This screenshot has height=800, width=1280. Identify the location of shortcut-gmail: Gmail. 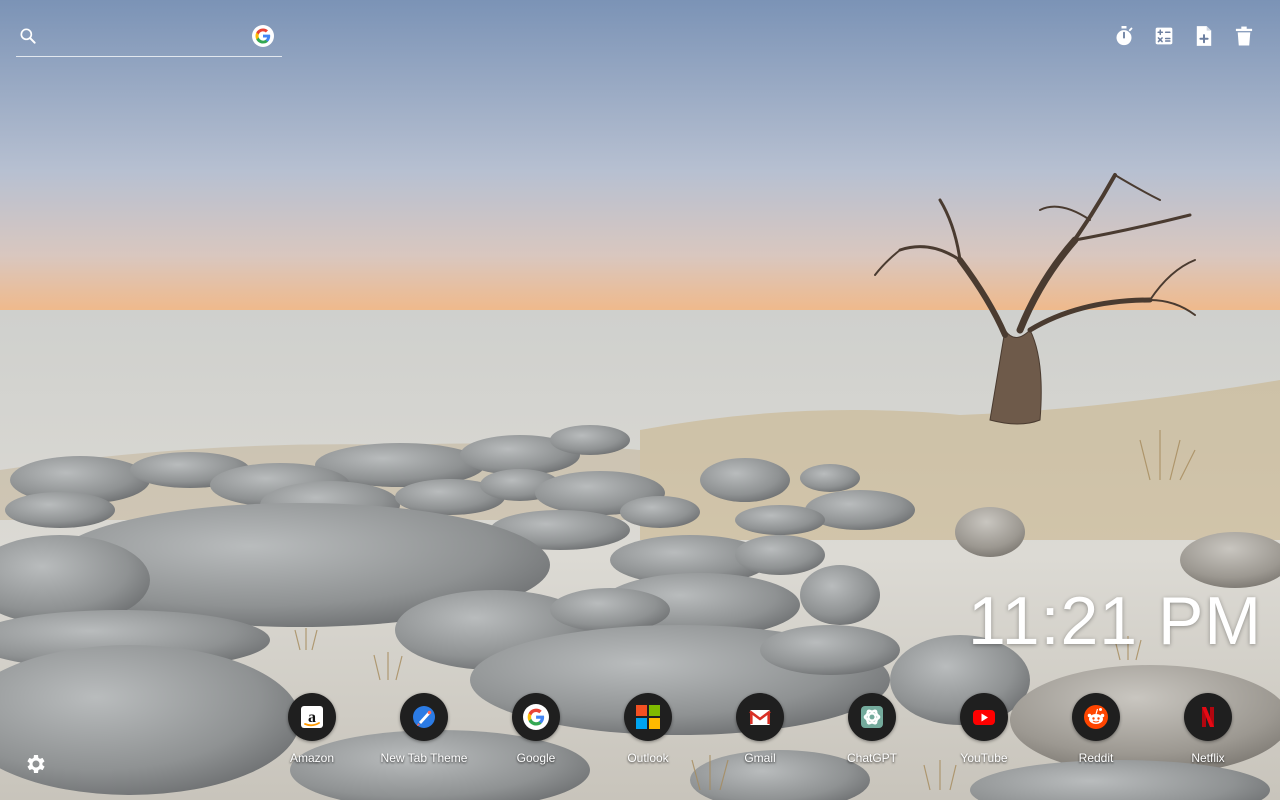
(760, 729).